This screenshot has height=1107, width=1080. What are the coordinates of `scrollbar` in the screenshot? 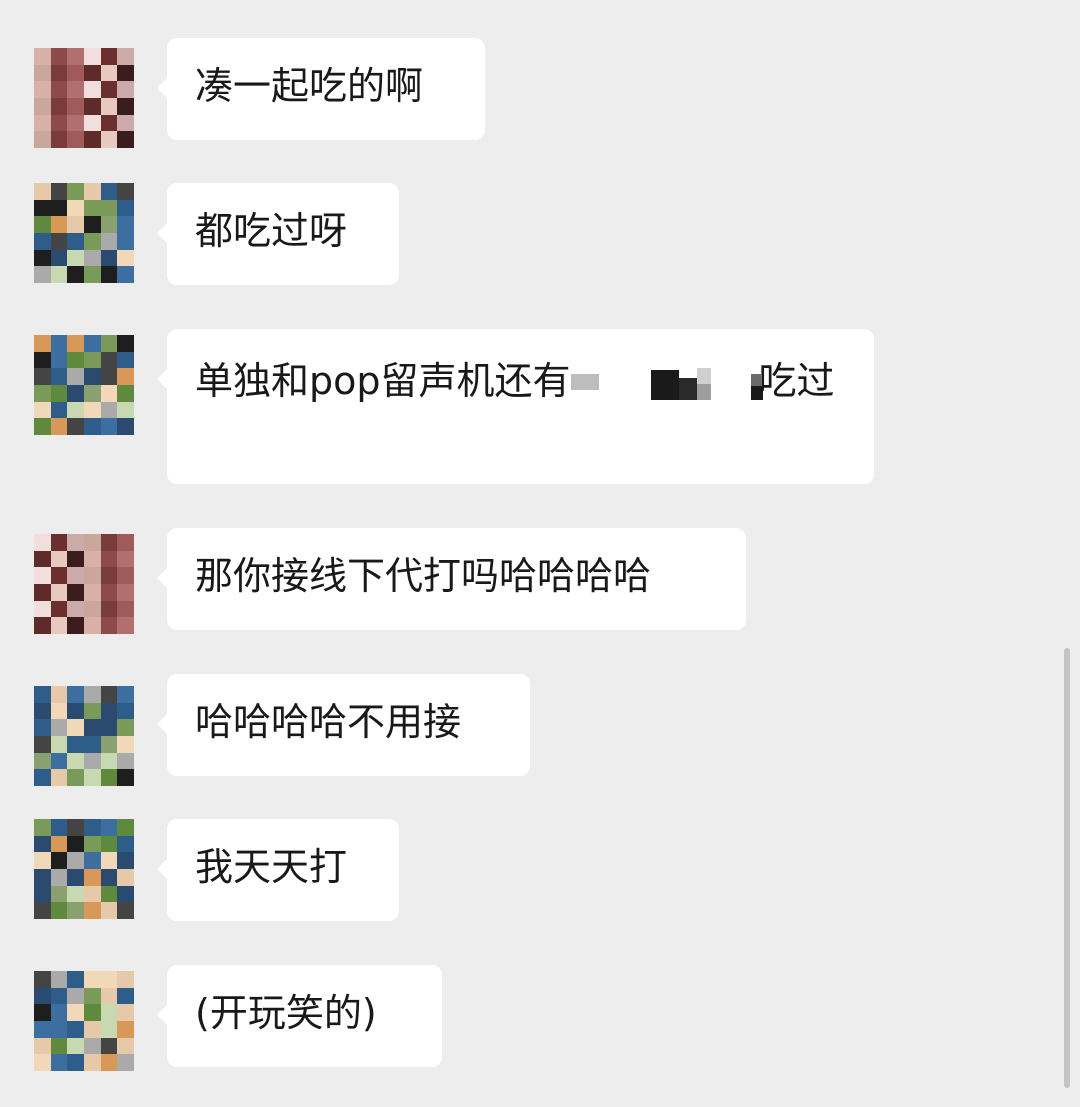 It's located at (1067, 868).